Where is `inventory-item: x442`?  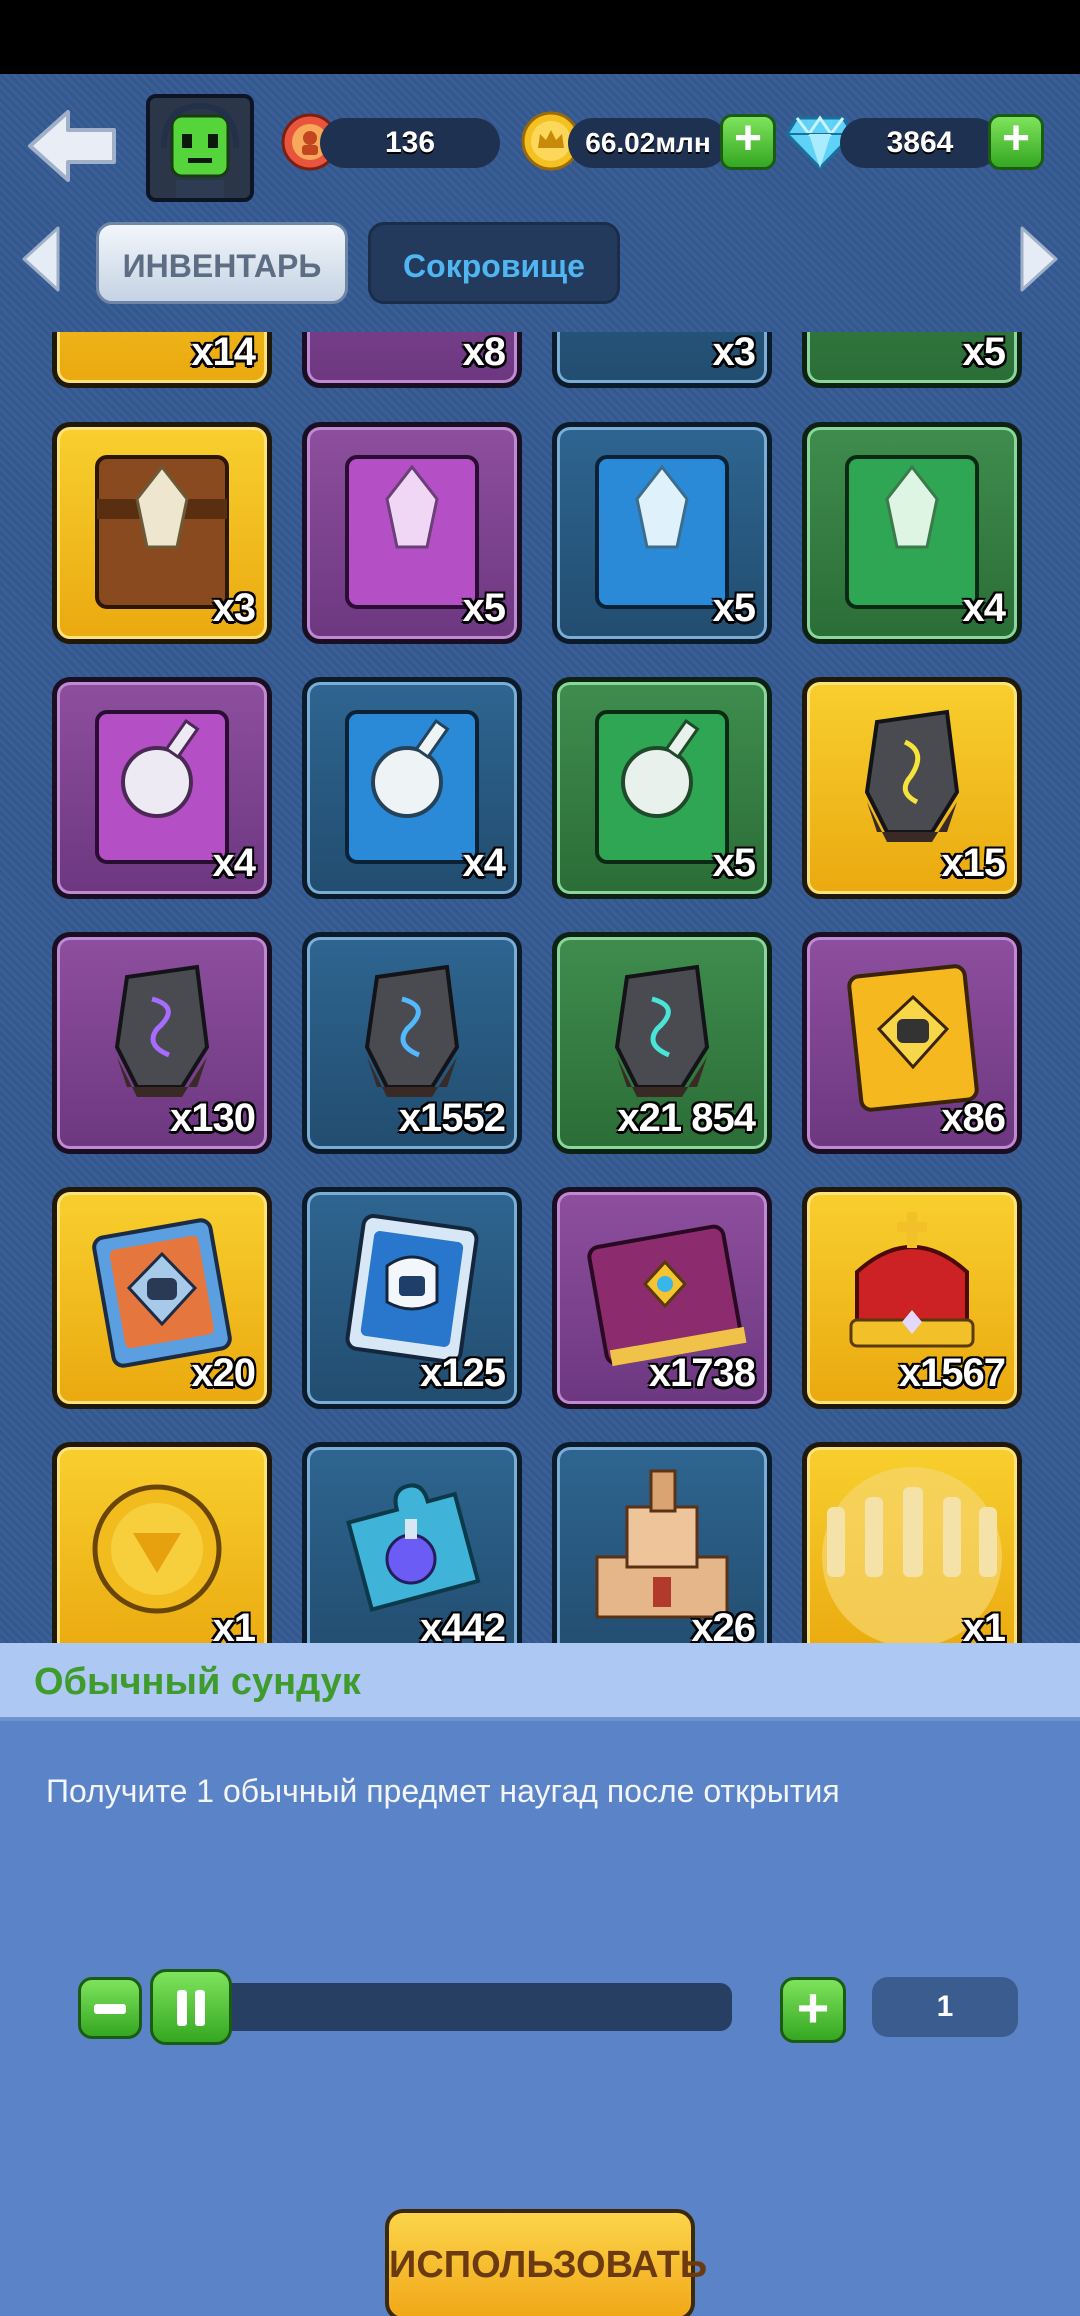 inventory-item: x442 is located at coordinates (412, 1553).